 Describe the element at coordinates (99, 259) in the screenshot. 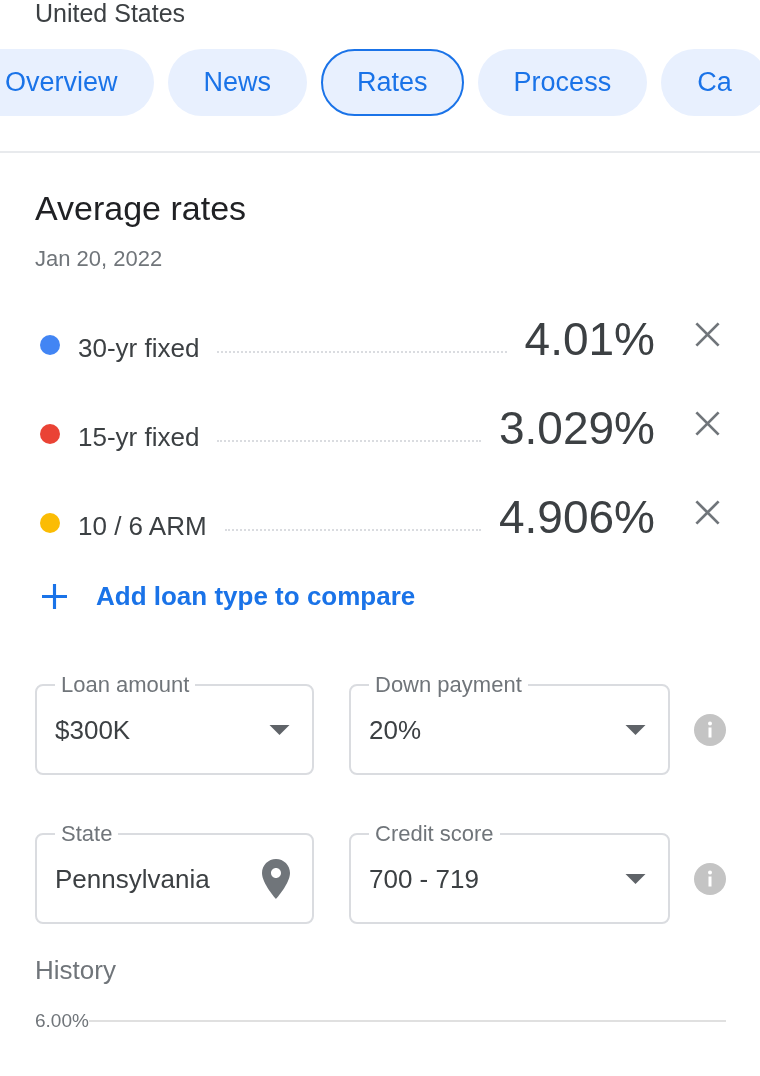

I see `date-label: Jan 20, 2022` at that location.